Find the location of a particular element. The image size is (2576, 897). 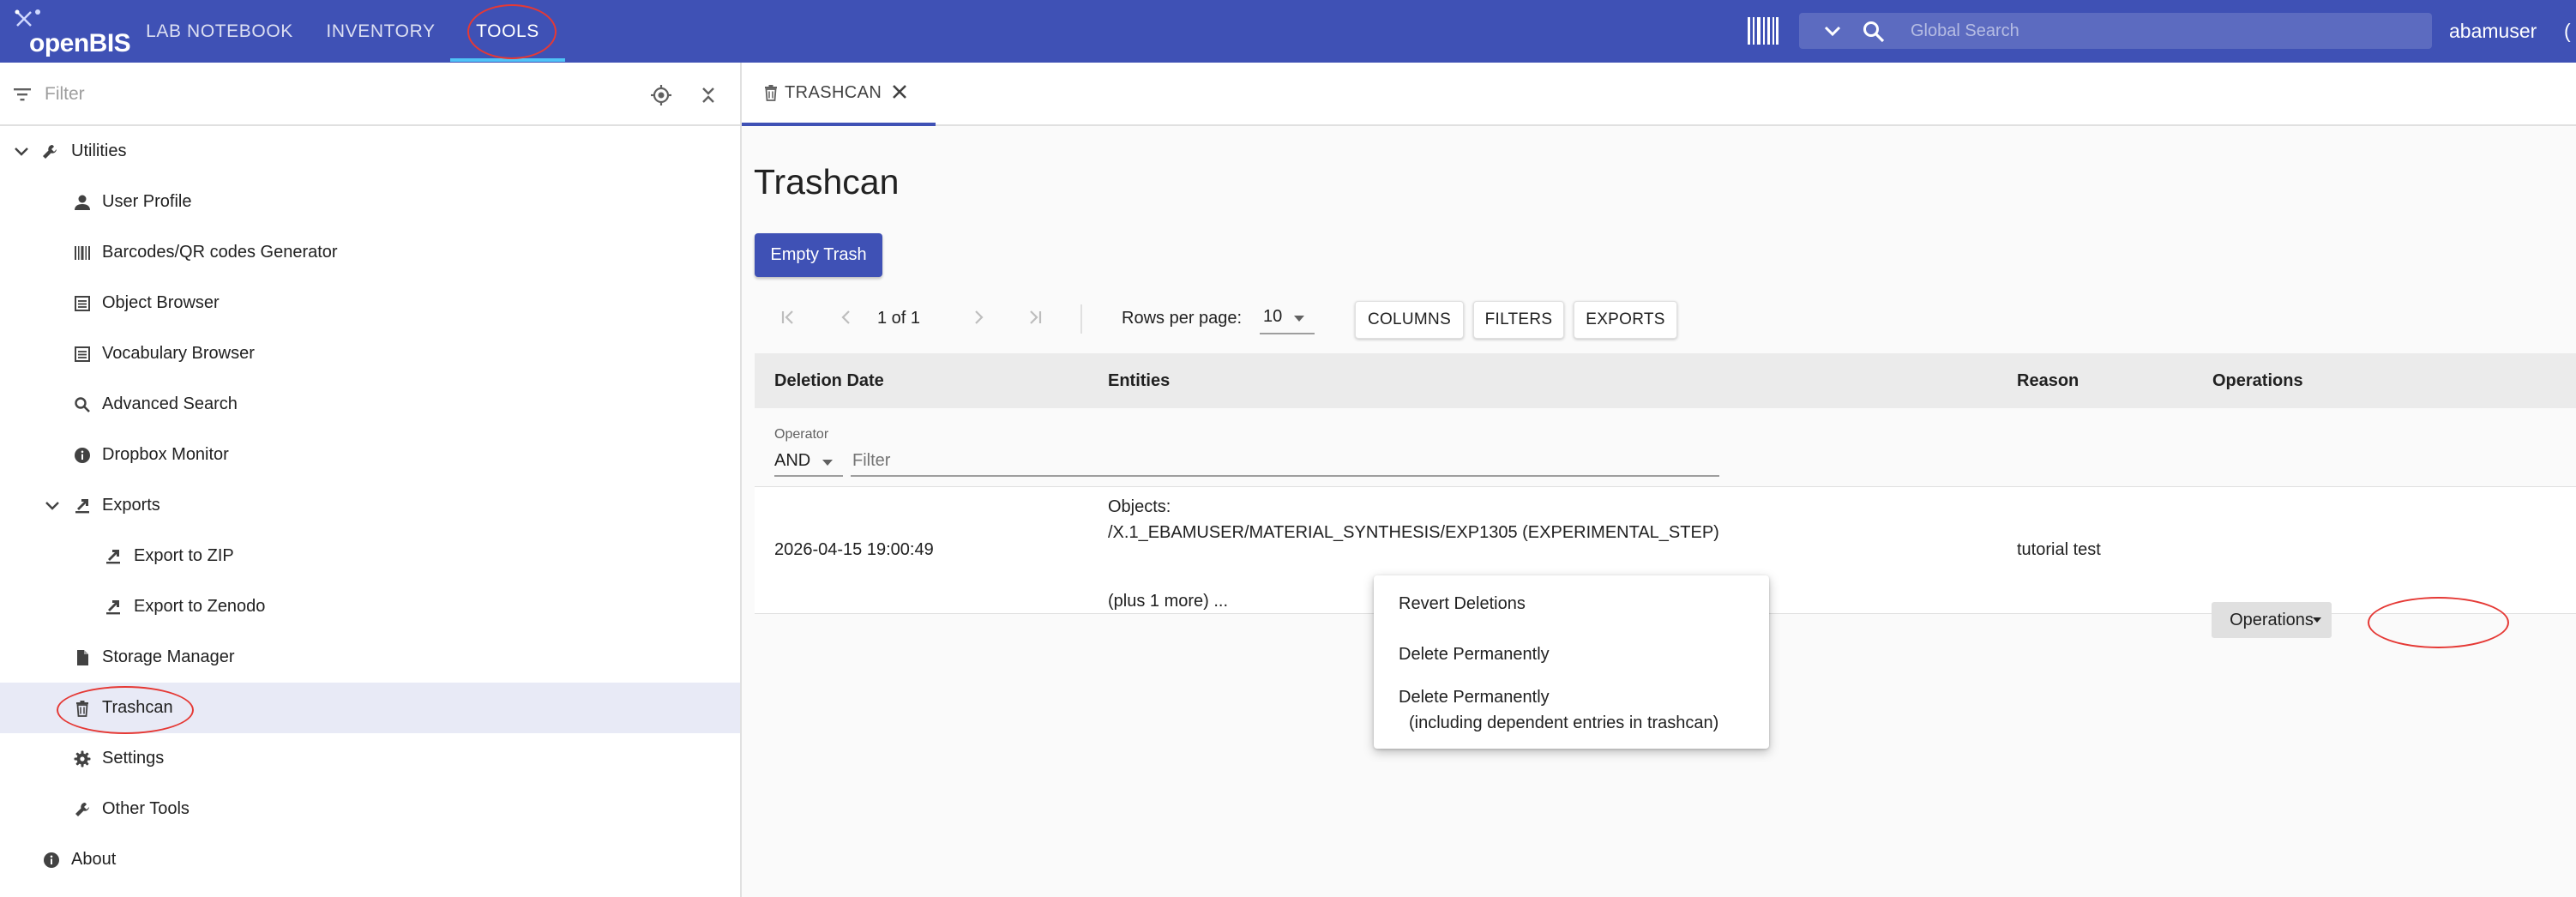

columns-button: COLUMNS is located at coordinates (1409, 320).